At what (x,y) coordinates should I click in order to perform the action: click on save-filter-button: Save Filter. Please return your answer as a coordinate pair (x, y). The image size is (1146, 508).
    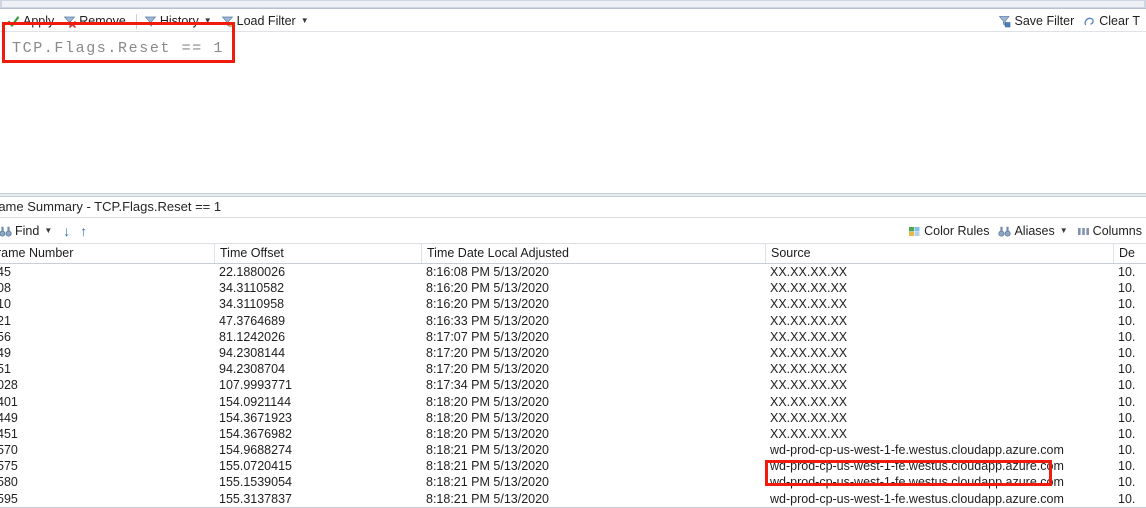
    Looking at the image, I should click on (1037, 21).